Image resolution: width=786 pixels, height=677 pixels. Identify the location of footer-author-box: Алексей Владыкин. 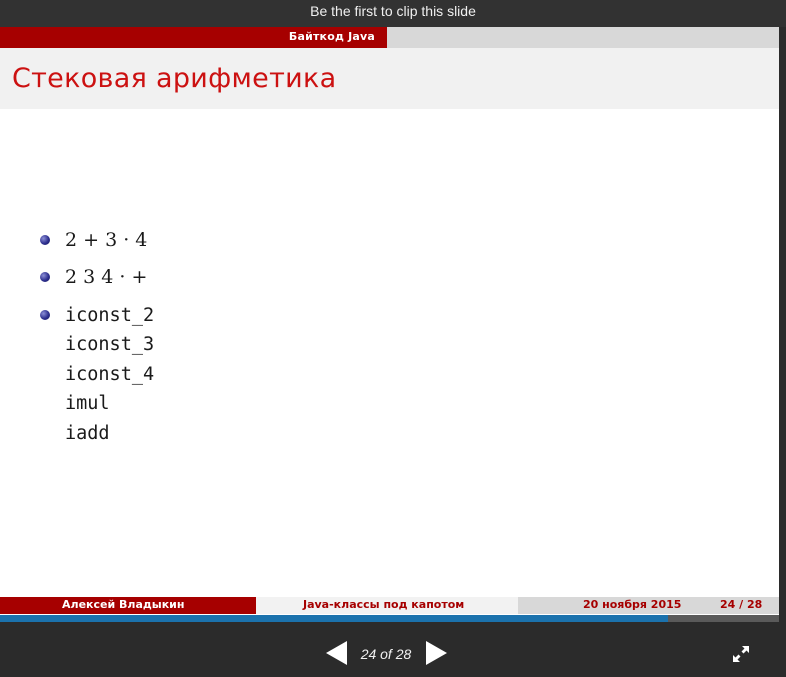
(128, 605).